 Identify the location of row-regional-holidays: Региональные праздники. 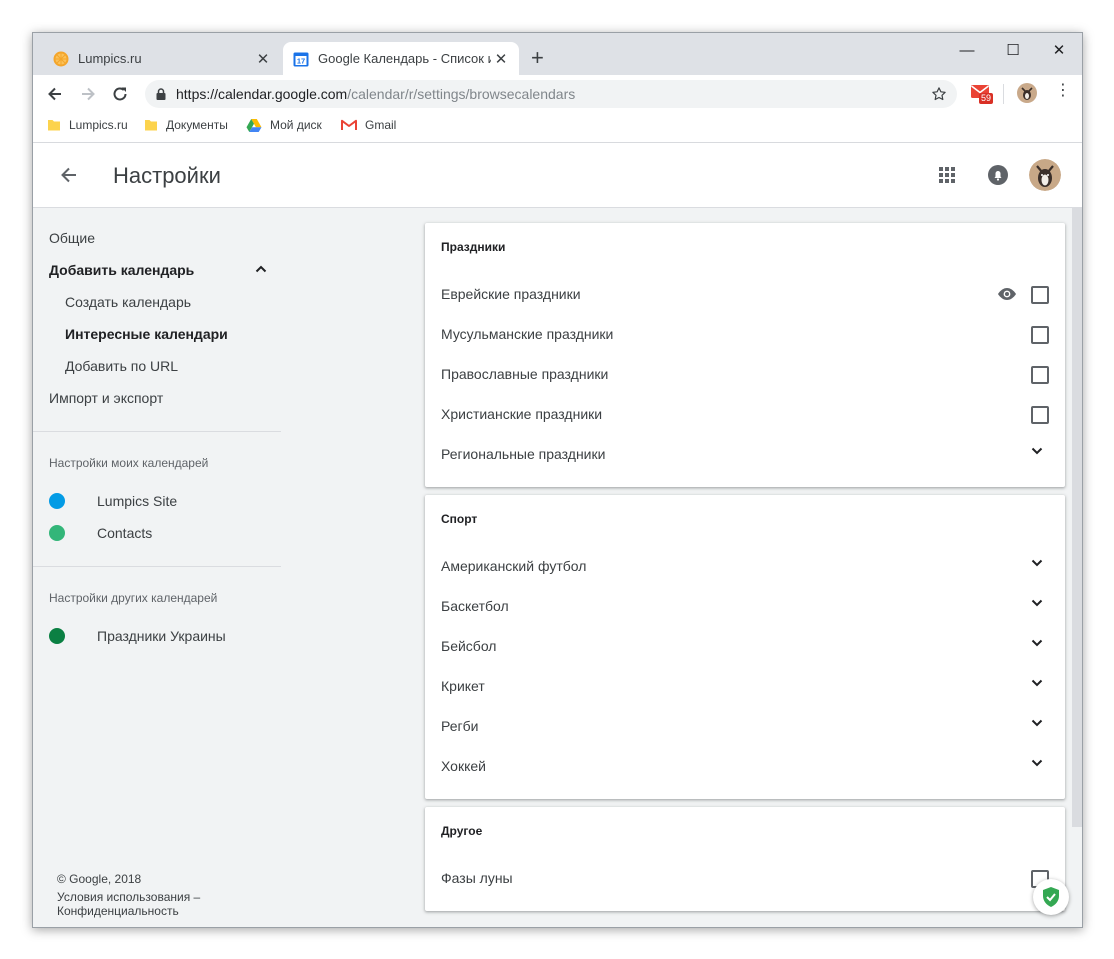
(745, 455).